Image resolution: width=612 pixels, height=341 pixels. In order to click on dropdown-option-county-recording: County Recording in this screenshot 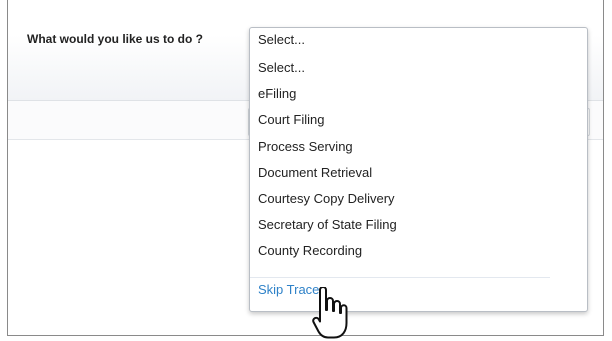, I will do `click(400, 251)`.